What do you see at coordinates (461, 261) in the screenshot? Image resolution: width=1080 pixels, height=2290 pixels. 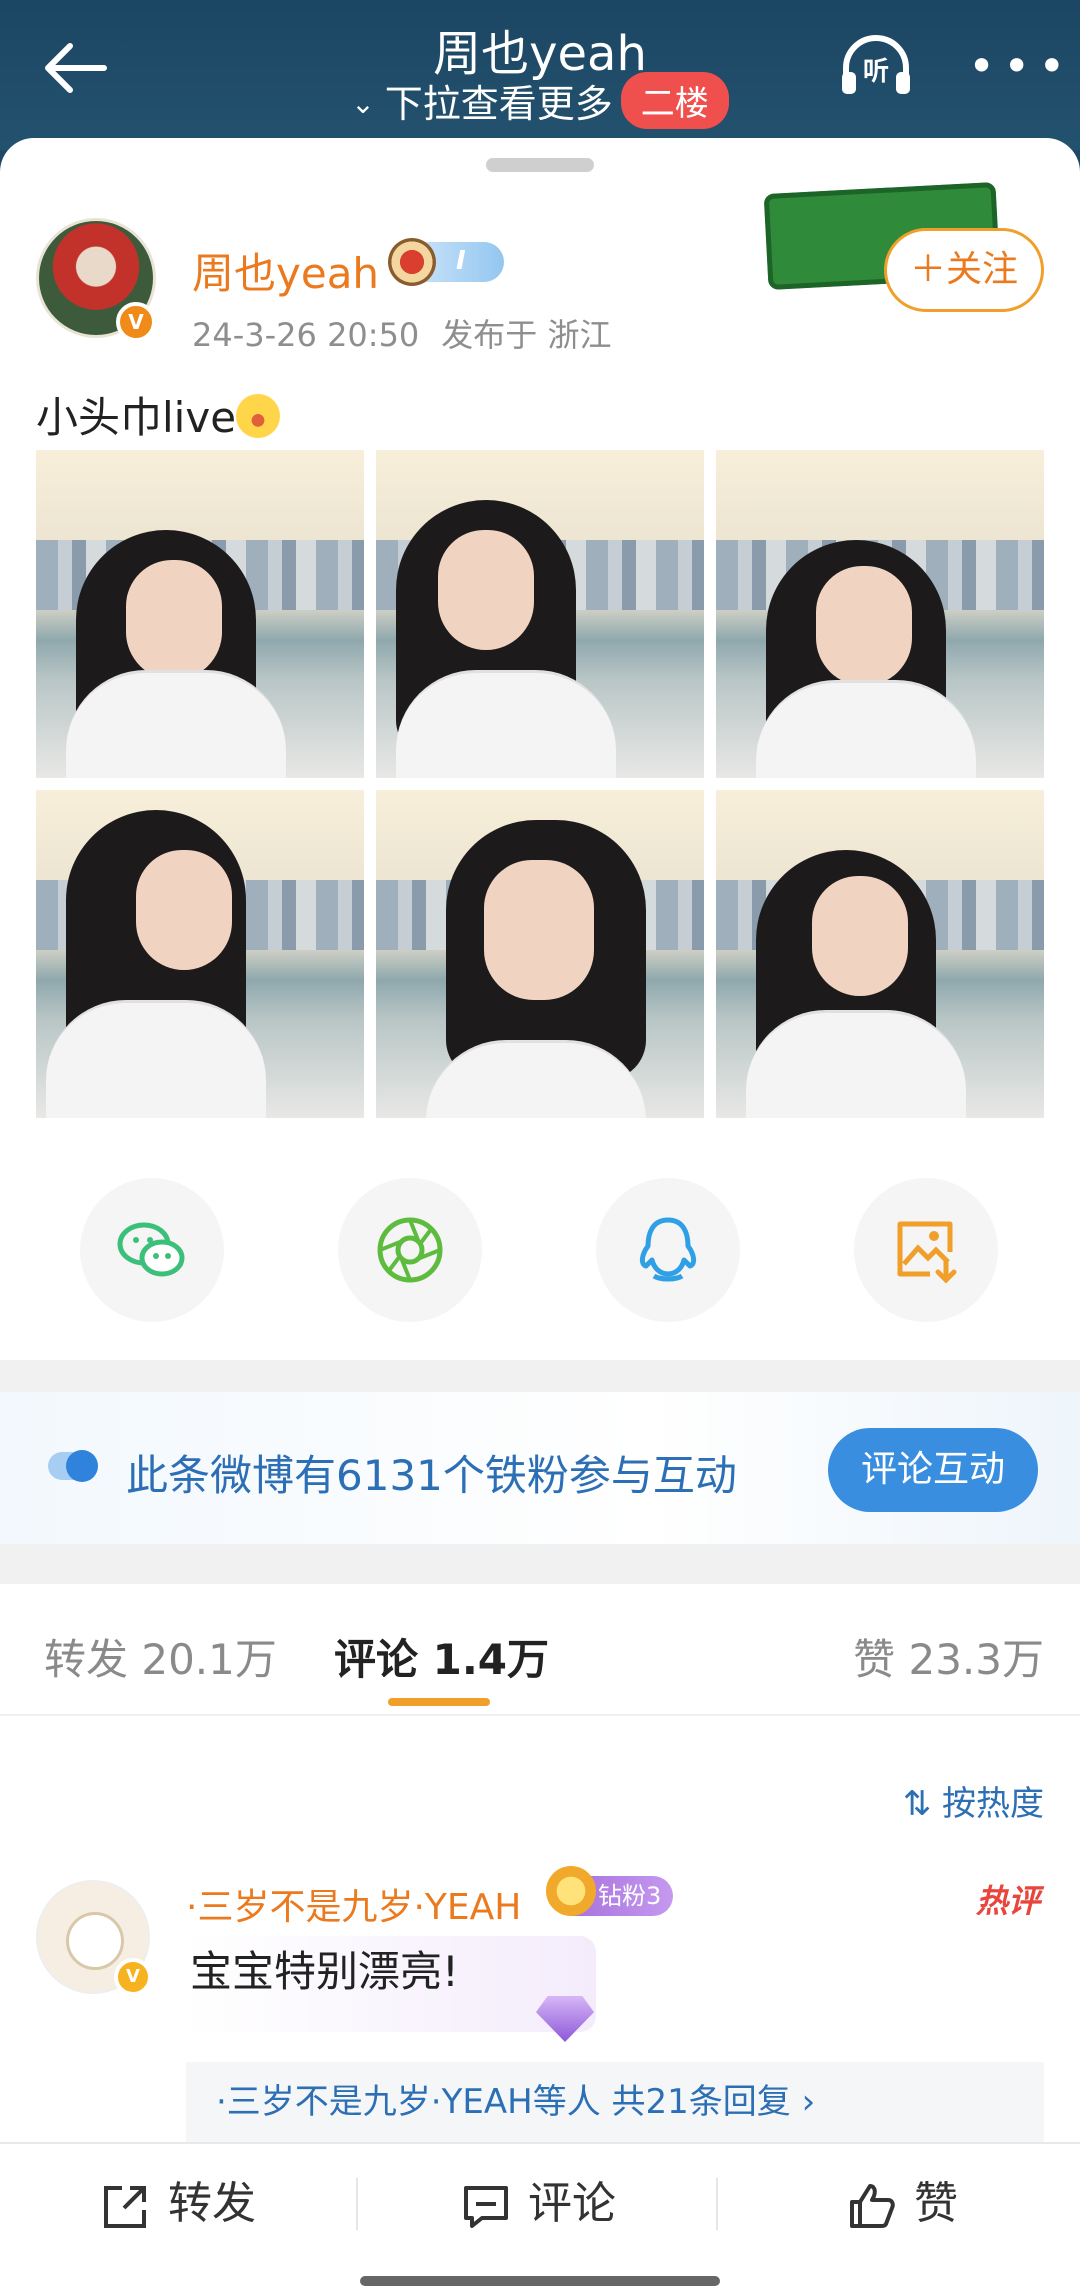 I see `member-level: I` at bounding box center [461, 261].